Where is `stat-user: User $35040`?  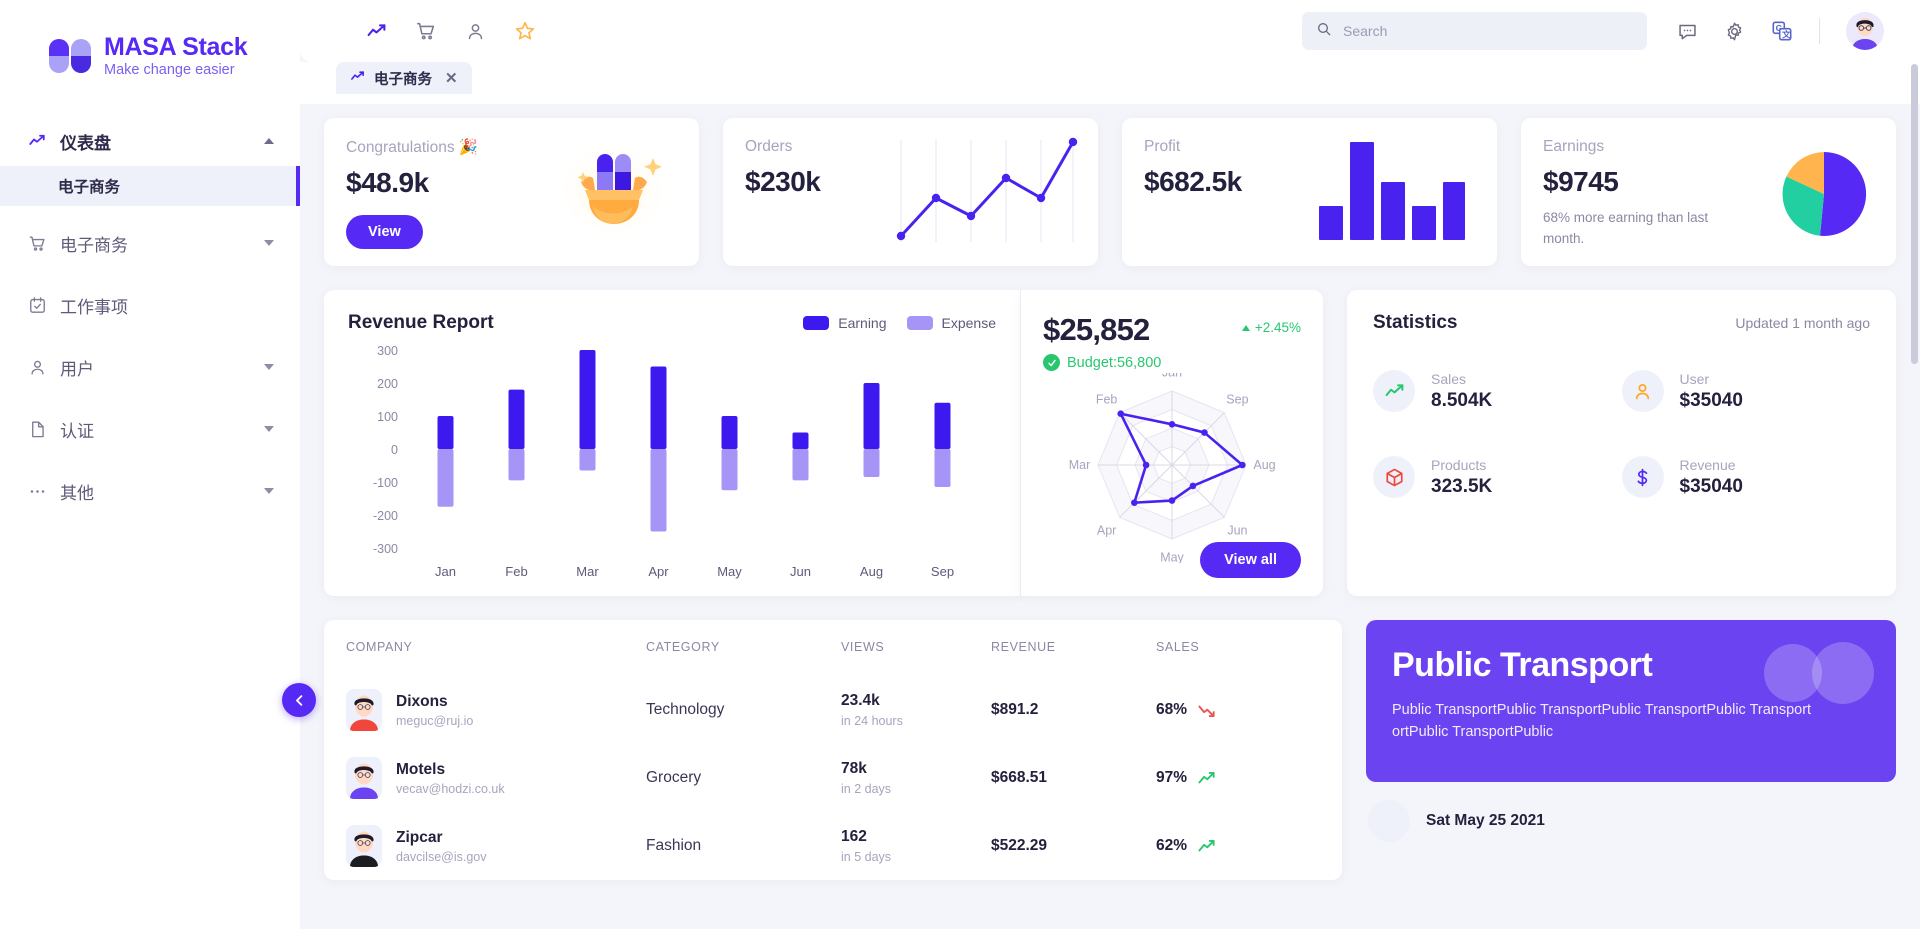 stat-user: User $35040 is located at coordinates (1746, 391).